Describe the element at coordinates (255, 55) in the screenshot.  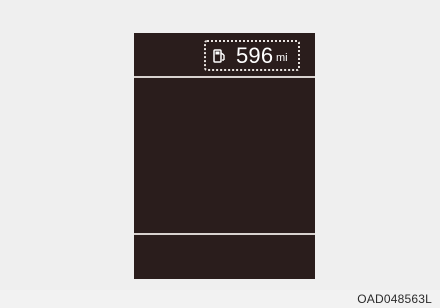
I see `distance-to-empty-value: 596` at that location.